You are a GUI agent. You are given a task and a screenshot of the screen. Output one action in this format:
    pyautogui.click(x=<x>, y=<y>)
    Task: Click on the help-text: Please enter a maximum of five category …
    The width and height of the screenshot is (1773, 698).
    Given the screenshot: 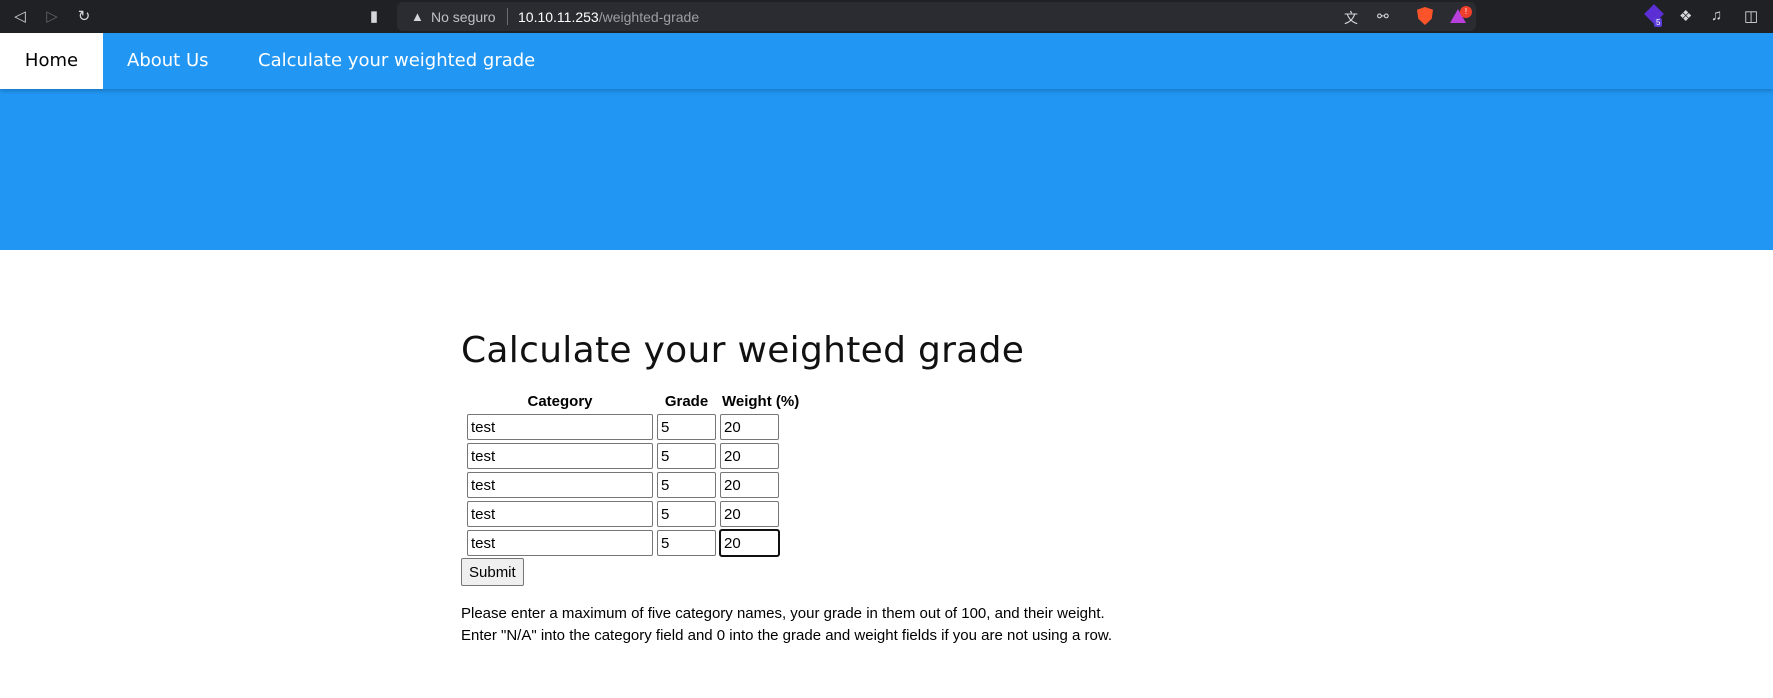 What is the action you would take?
    pyautogui.click(x=821, y=625)
    